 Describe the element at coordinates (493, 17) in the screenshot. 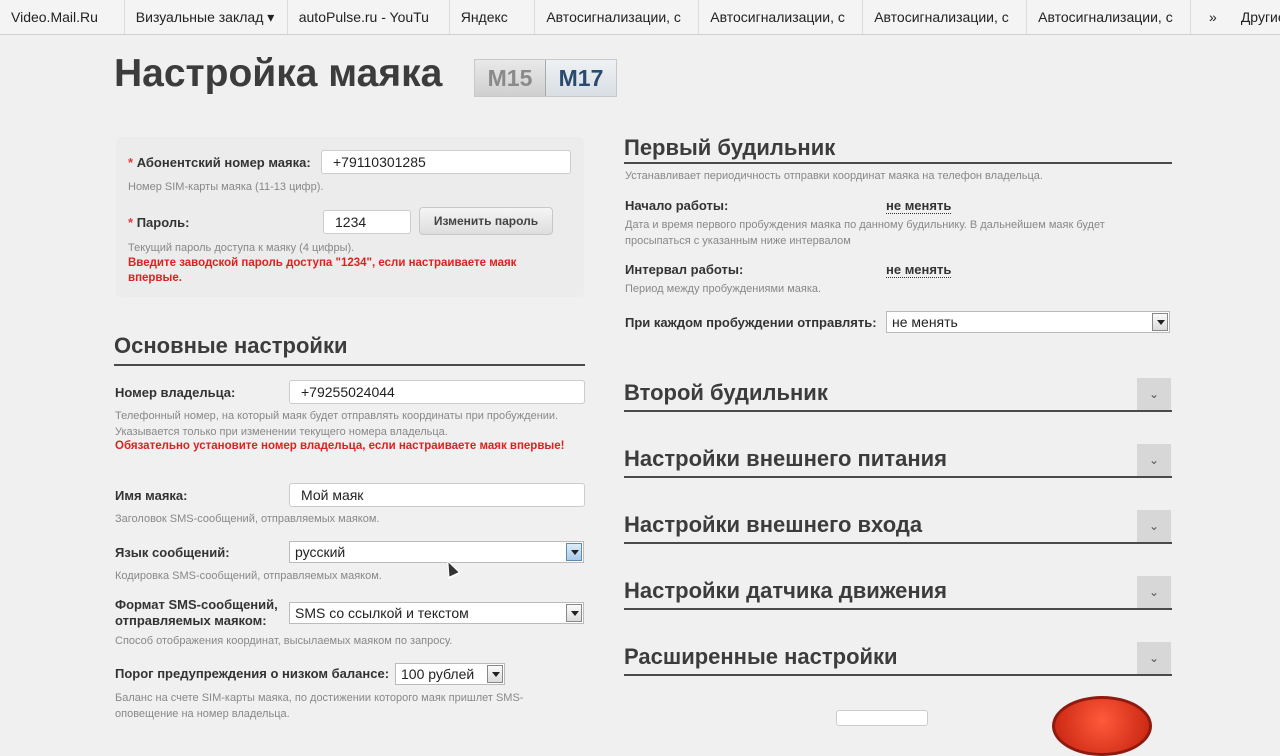

I see `bookmark-item: Яндекс` at that location.